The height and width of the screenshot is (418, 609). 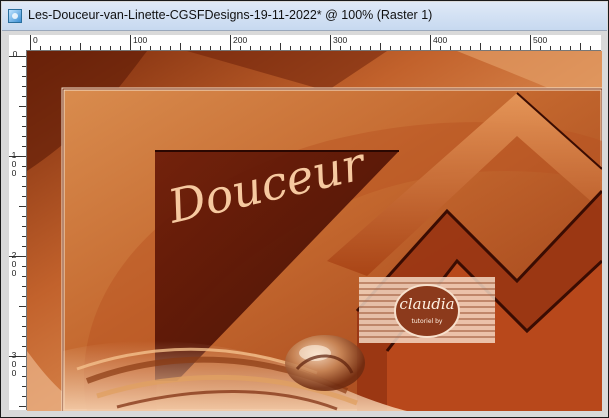 What do you see at coordinates (14, 264) in the screenshot?
I see `vruler-label-200: 200` at bounding box center [14, 264].